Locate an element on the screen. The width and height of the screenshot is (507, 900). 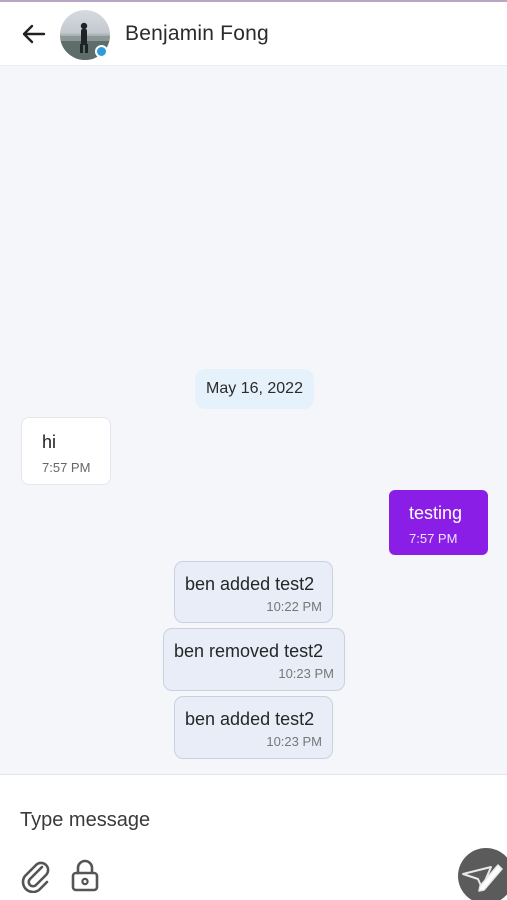
encrypt-button is located at coordinates (85, 875).